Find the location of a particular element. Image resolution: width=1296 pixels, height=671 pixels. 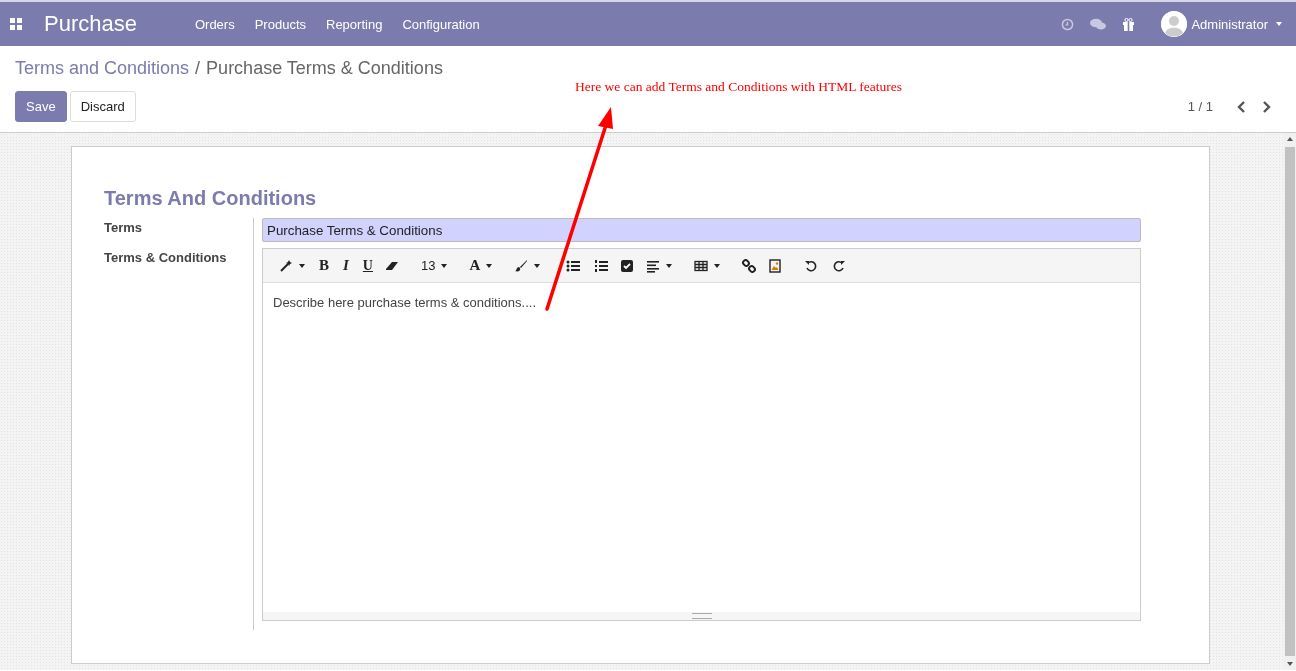

checkbox-icon is located at coordinates (627, 265).